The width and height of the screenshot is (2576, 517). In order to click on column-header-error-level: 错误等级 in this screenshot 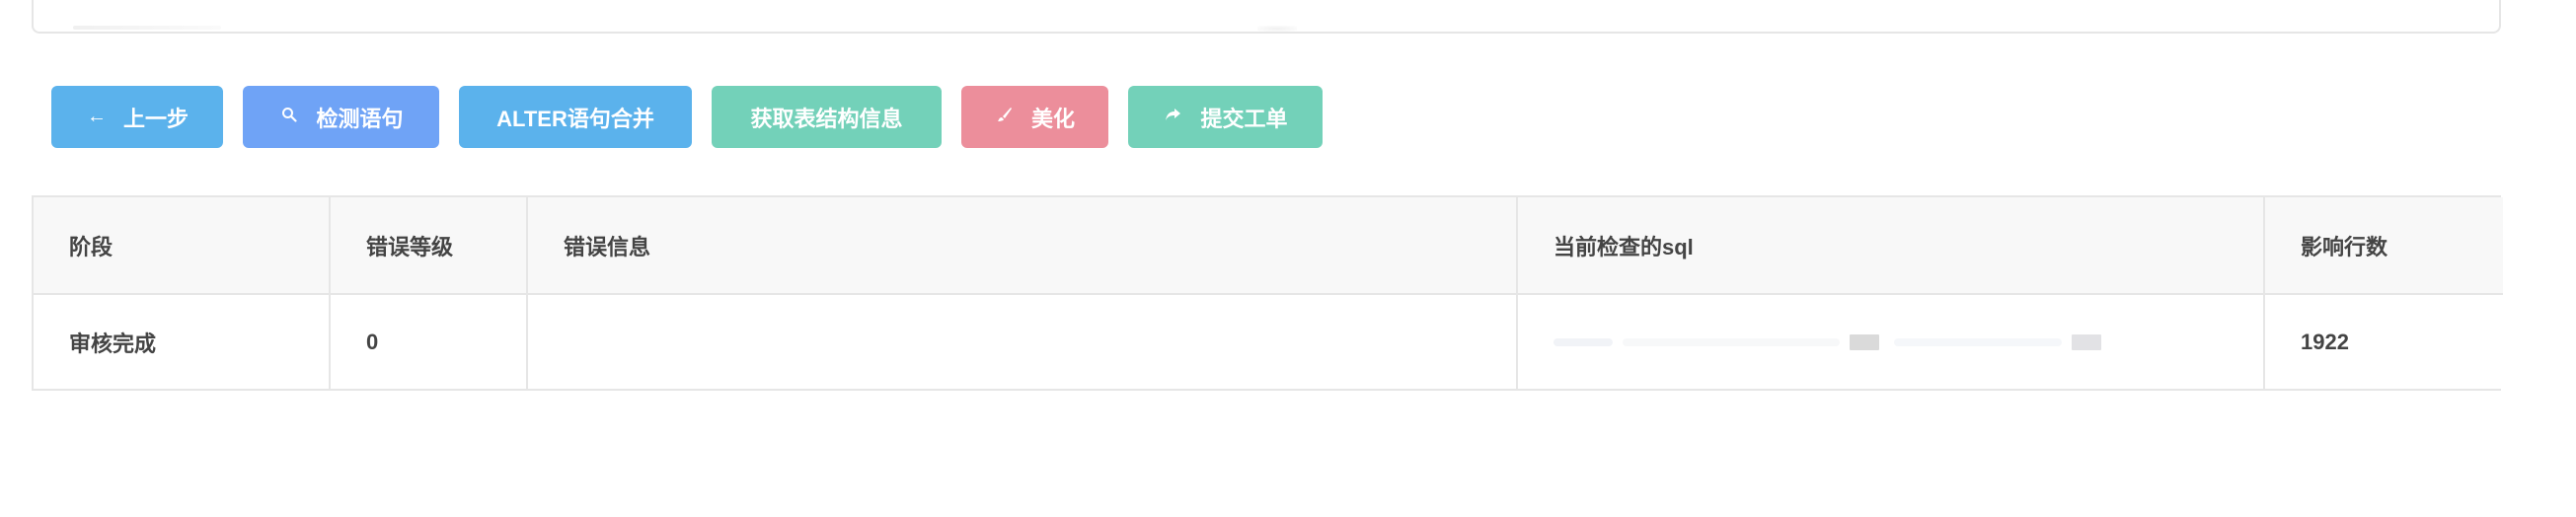, I will do `click(429, 246)`.